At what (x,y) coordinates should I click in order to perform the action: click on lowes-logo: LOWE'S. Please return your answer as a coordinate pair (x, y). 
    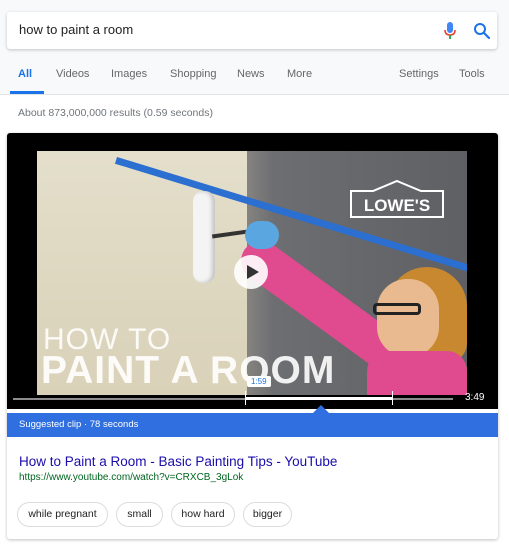
    Looking at the image, I should click on (397, 198).